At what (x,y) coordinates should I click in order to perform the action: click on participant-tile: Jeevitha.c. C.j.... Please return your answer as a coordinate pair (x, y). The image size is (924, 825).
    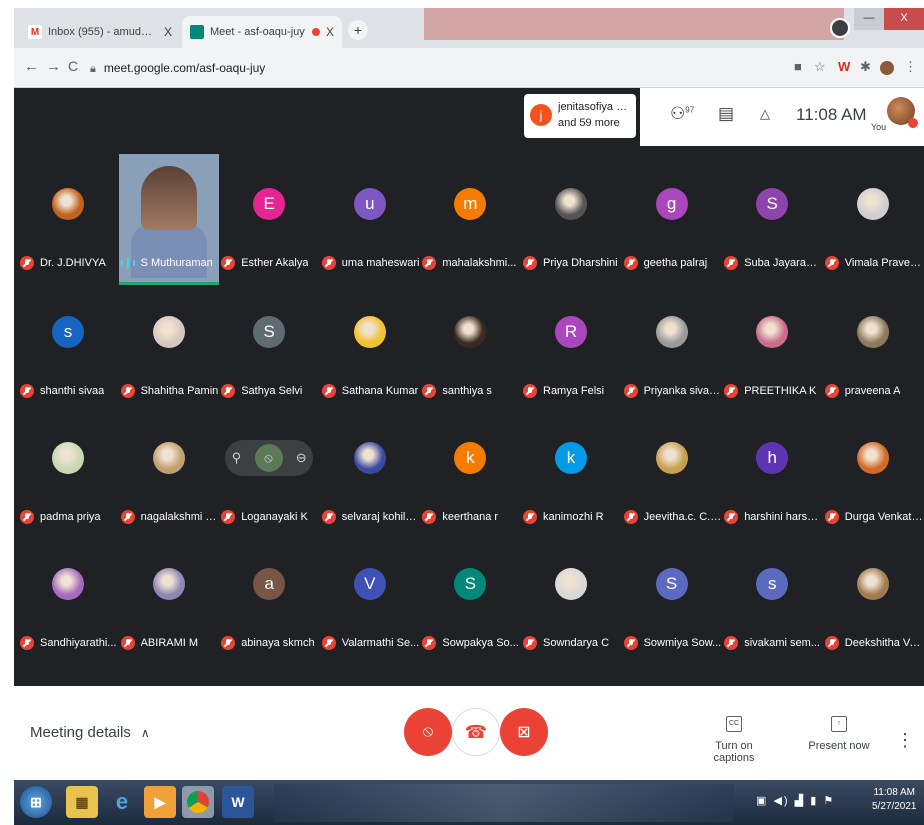
    Looking at the image, I should click on (672, 469).